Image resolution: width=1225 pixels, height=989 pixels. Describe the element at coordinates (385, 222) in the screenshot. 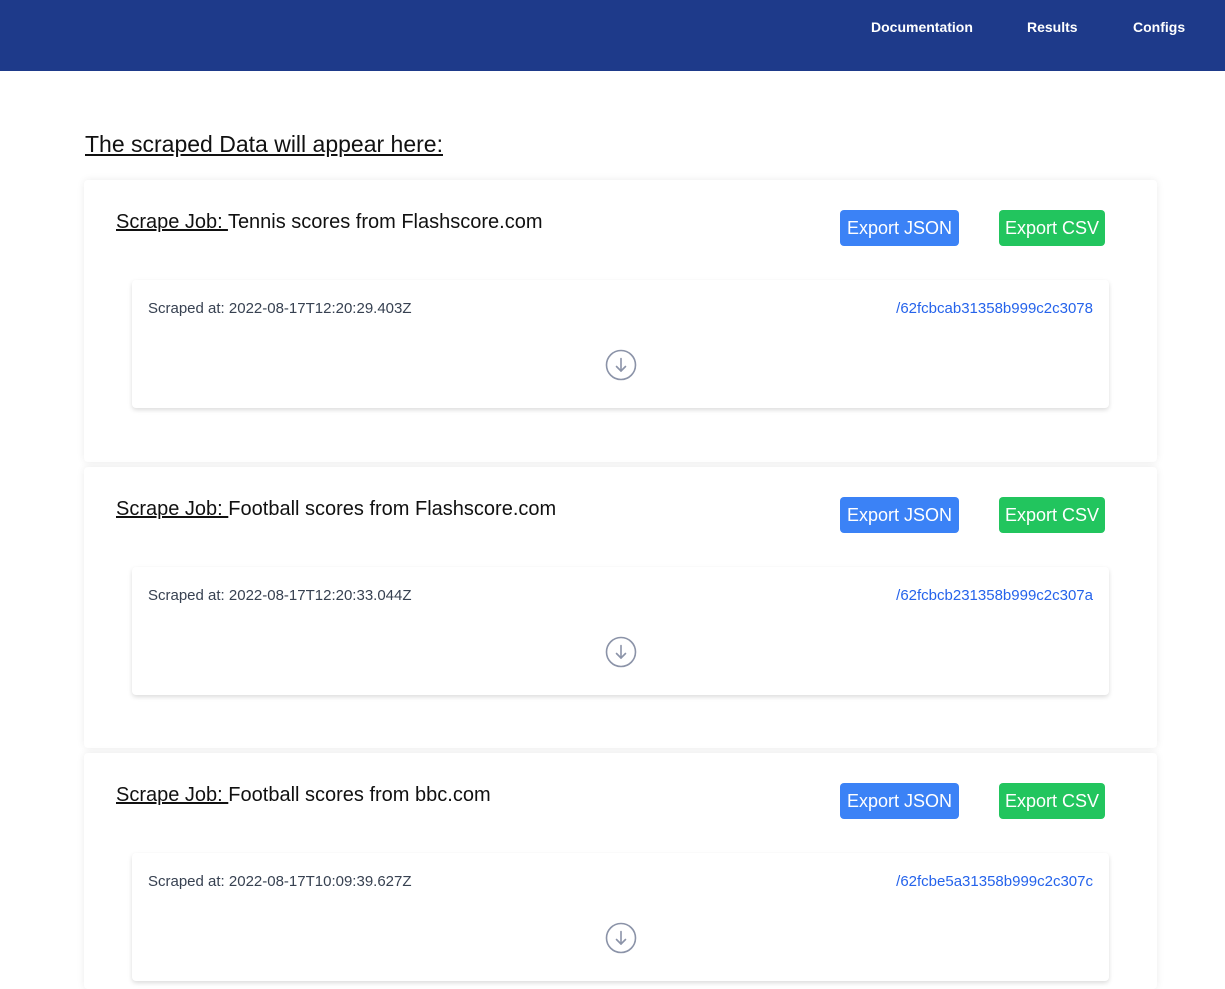

I see `job-title-name: Tennis scores from Flashscore.com` at that location.